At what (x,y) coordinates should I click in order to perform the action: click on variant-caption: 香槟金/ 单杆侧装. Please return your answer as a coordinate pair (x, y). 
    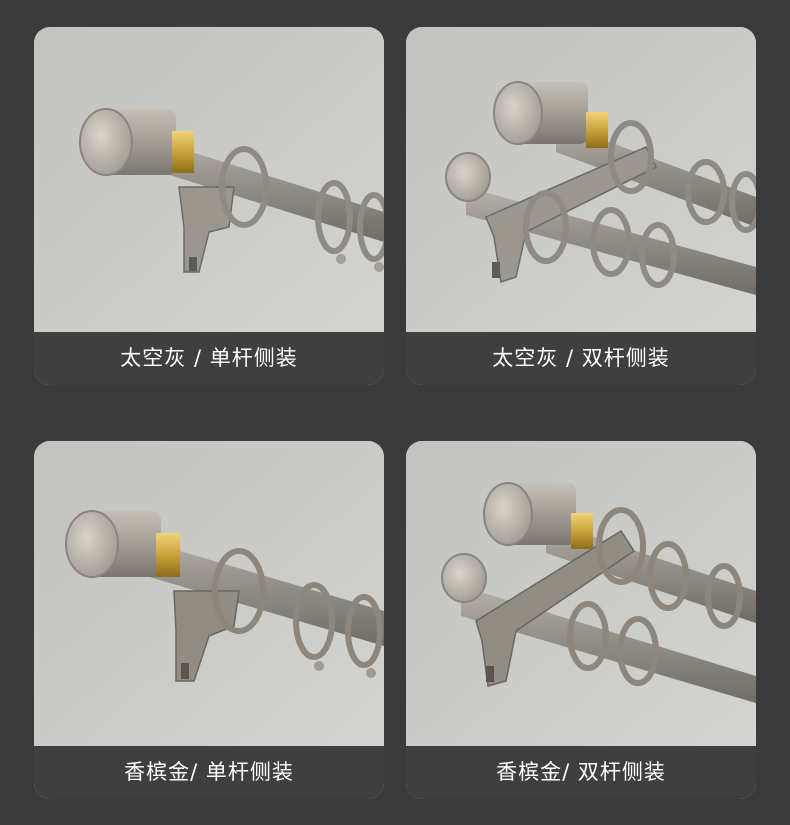
    Looking at the image, I should click on (209, 772).